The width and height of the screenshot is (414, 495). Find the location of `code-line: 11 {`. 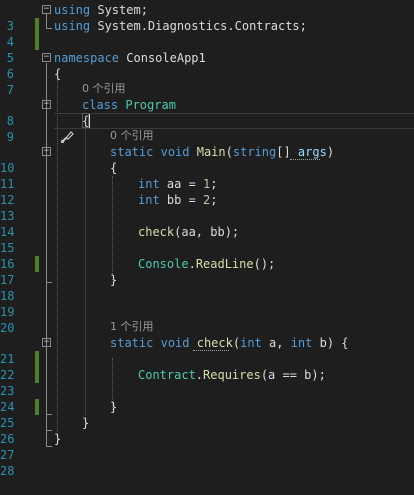

code-line: 11 { is located at coordinates (207, 175).